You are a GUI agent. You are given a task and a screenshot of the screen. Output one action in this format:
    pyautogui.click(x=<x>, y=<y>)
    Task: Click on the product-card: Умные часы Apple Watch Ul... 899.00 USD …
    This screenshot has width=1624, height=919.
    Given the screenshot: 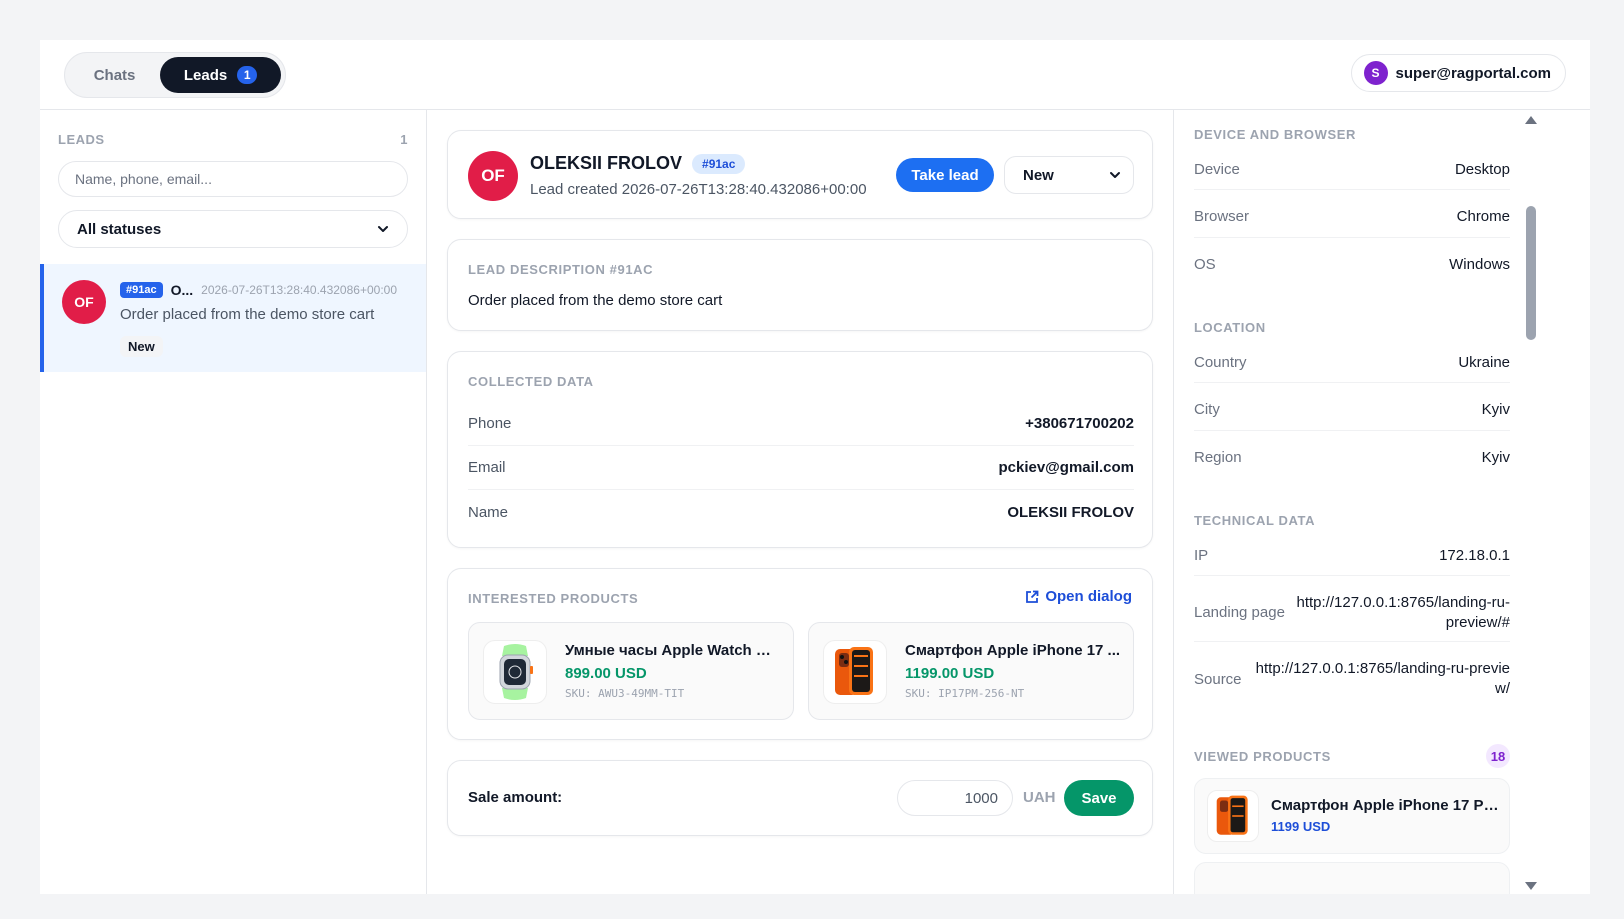 What is the action you would take?
    pyautogui.click(x=631, y=671)
    